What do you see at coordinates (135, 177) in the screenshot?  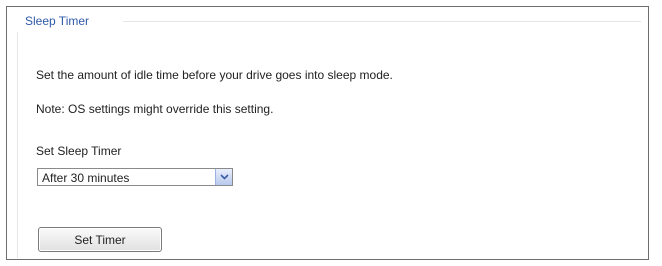 I see `sleep-timer-select: After 30 minutes` at bounding box center [135, 177].